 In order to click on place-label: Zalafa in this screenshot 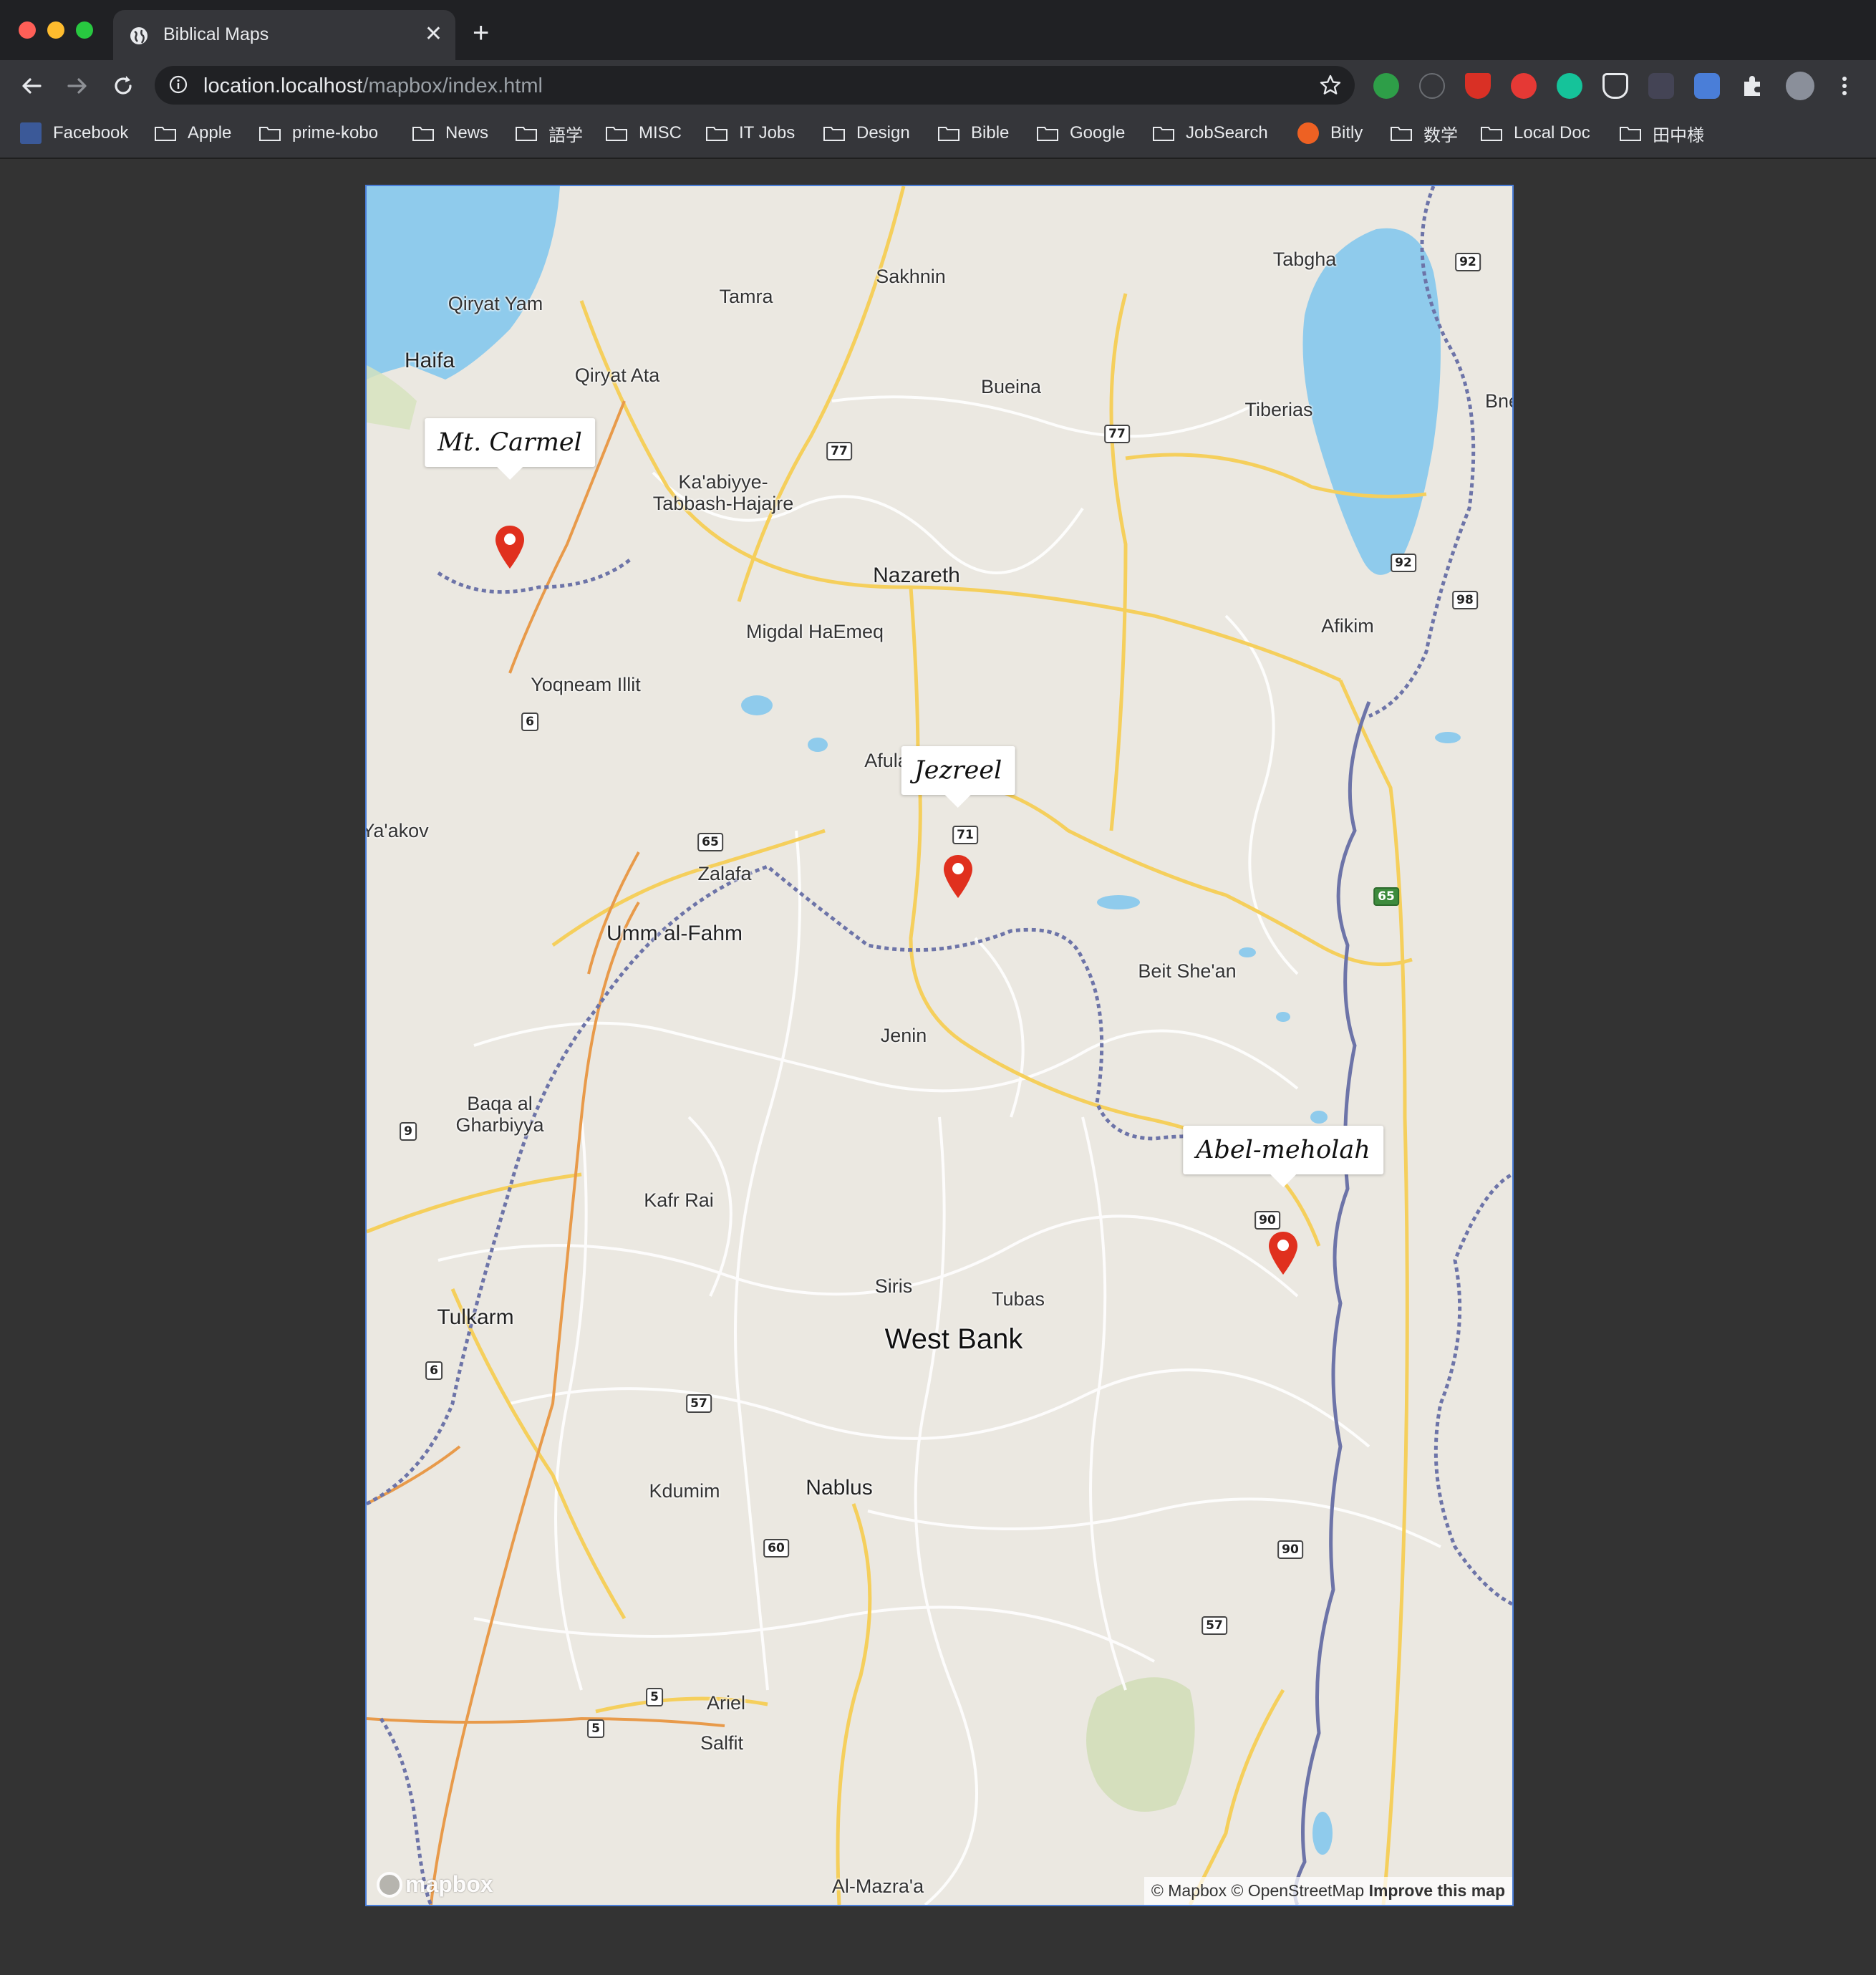, I will do `click(724, 873)`.